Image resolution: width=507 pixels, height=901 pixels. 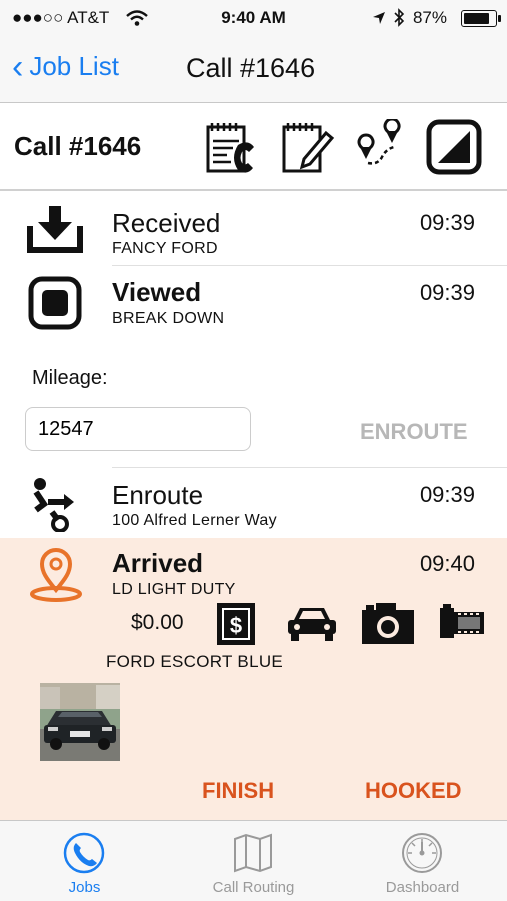 I want to click on download-tray-icon, so click(x=55, y=229).